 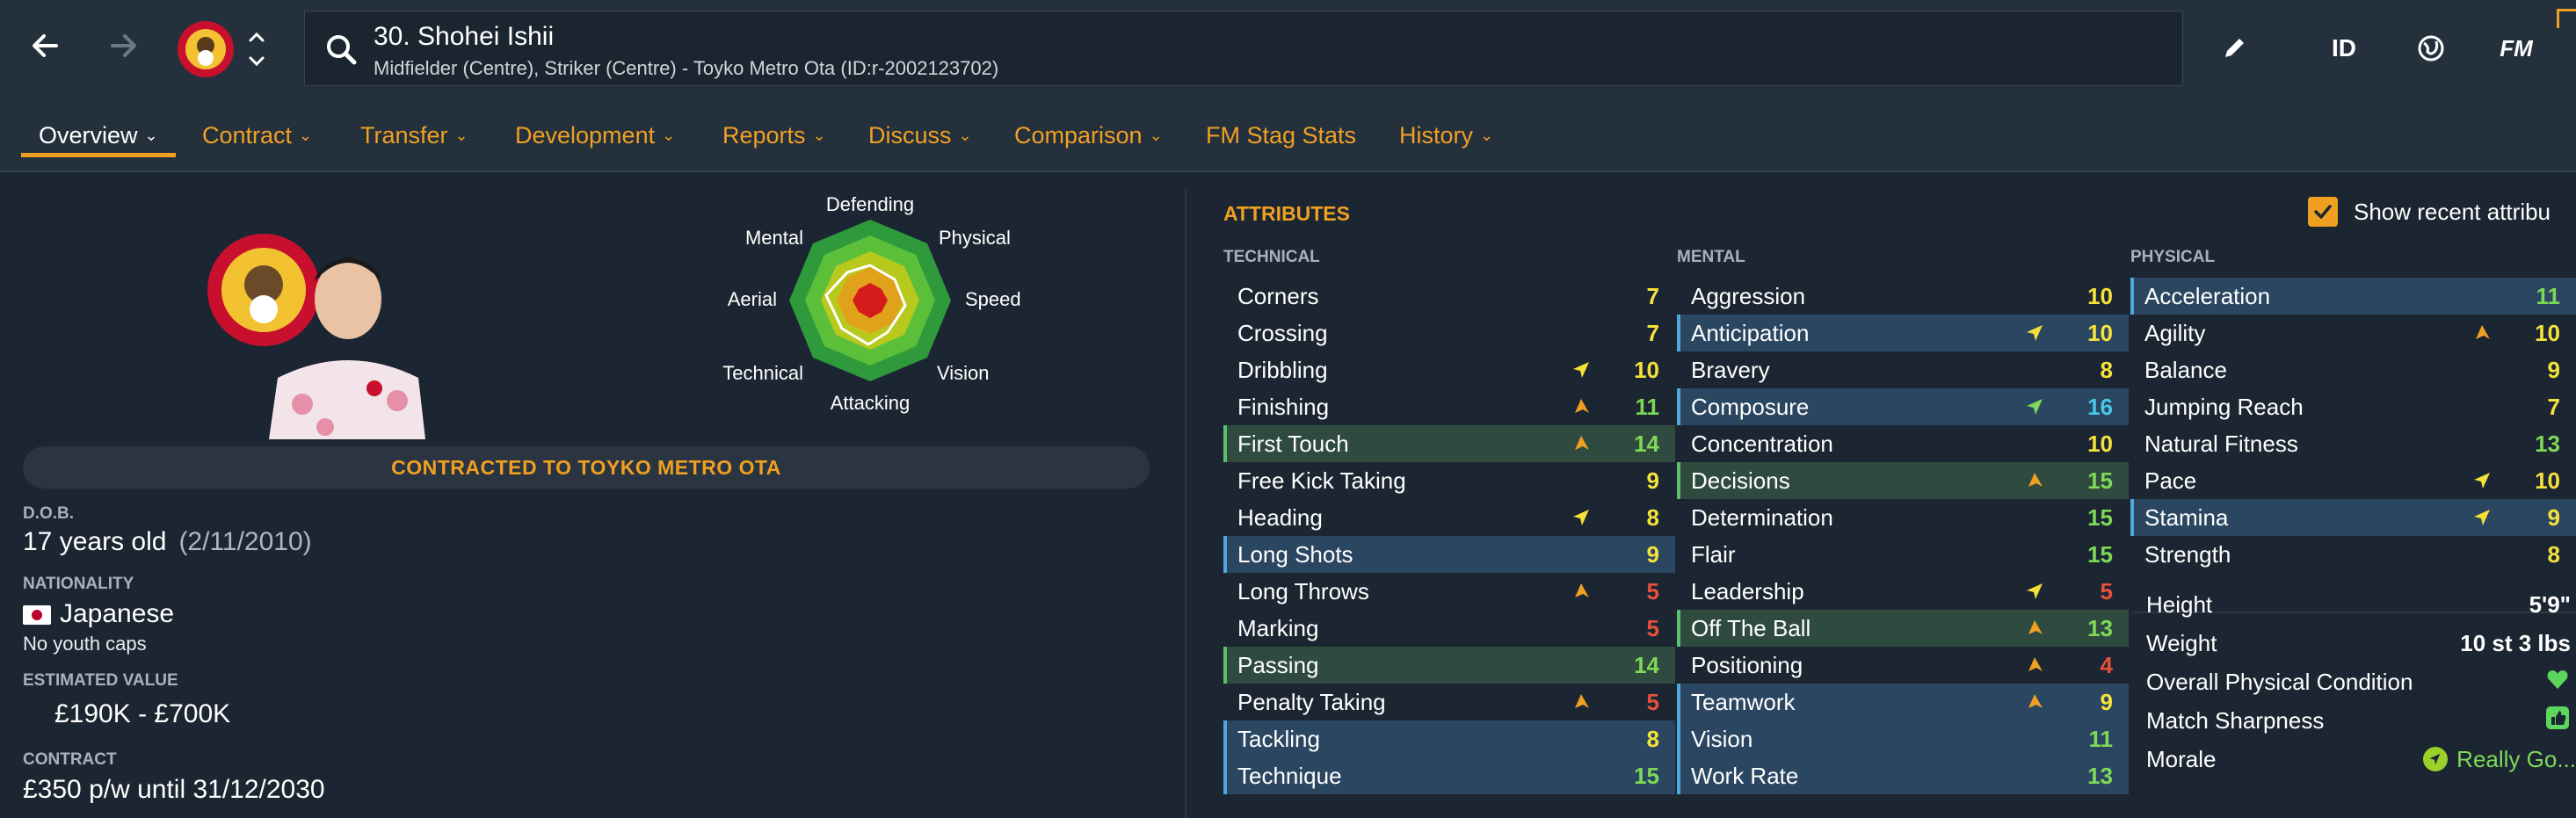 I want to click on attribute-row-flair: Flair 15, so click(x=1903, y=555).